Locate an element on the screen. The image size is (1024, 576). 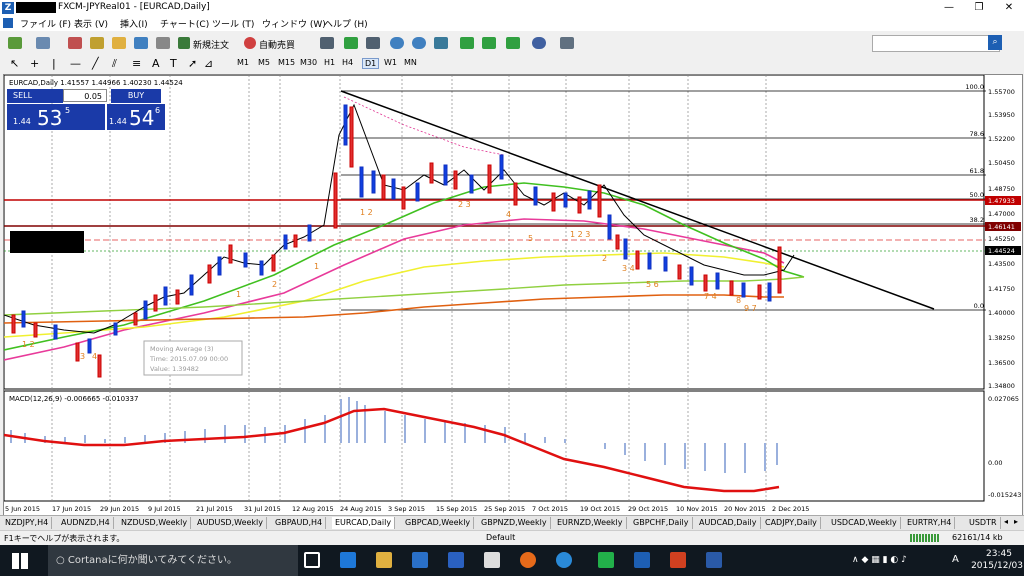
menu-file: ファイル (F) is located at coordinates (45, 23).